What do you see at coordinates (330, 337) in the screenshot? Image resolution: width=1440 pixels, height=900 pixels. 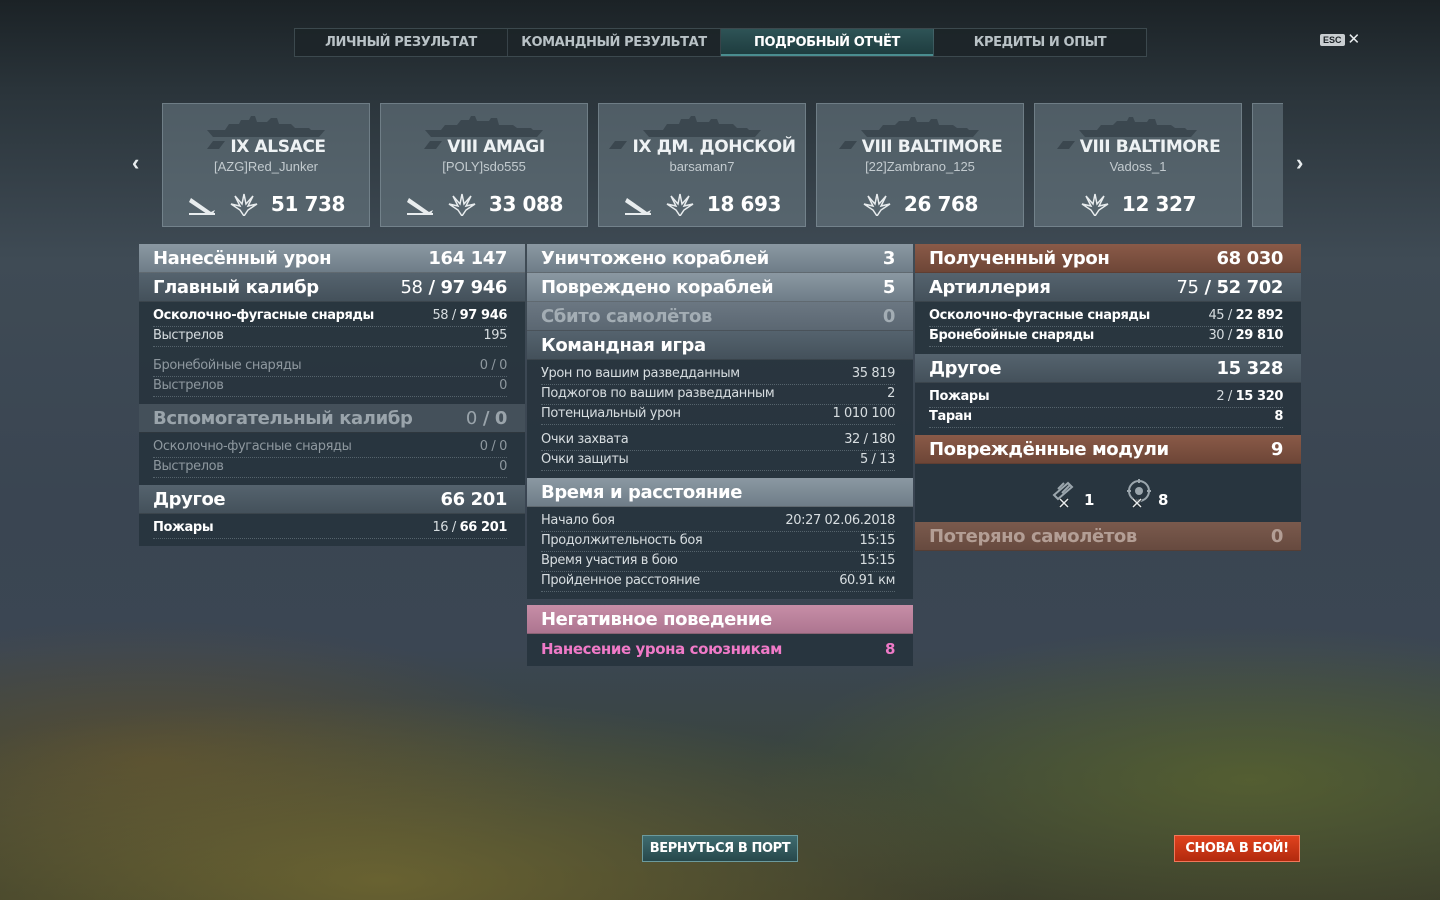 I see `list-item: Выстрелов 195` at bounding box center [330, 337].